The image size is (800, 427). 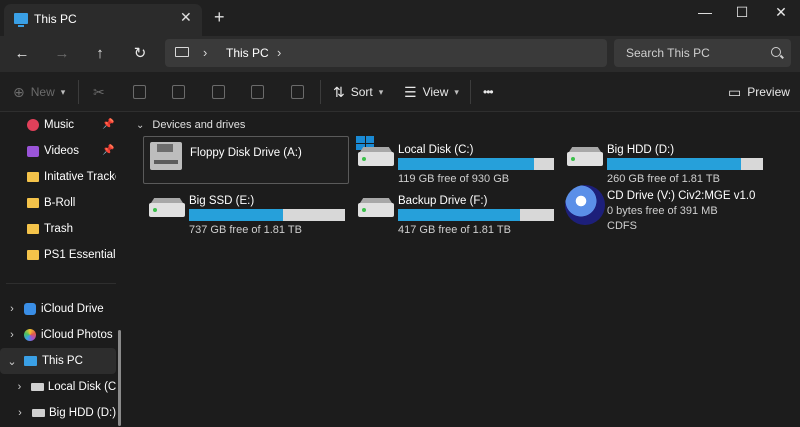 I want to click on sidebar-item-trash: Trash, so click(x=58, y=229).